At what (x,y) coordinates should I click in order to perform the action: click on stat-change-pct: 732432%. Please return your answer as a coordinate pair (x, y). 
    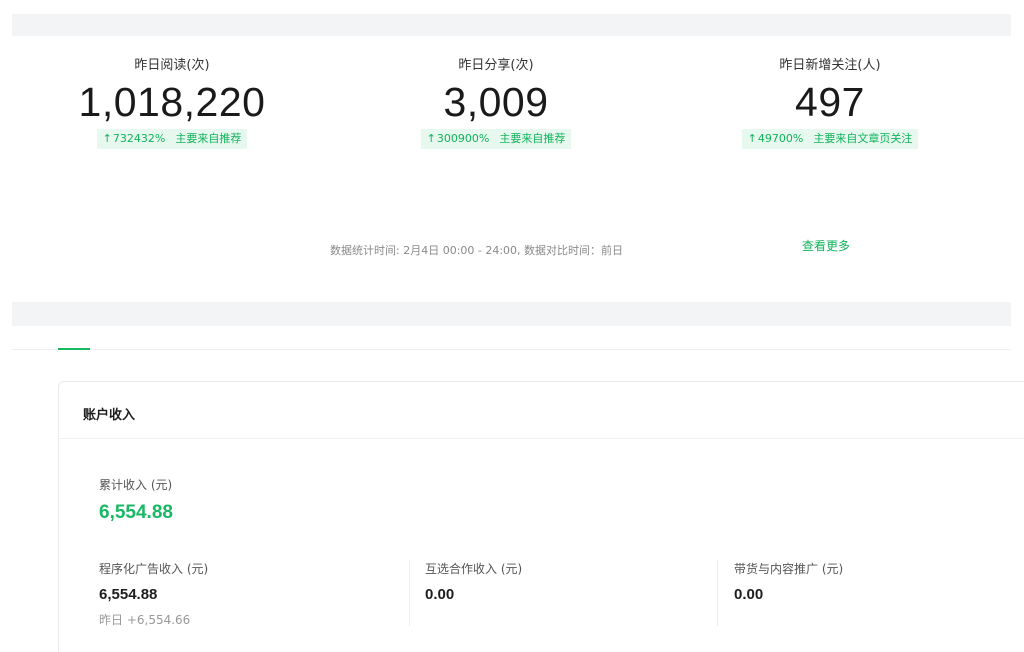
    Looking at the image, I should click on (139, 138).